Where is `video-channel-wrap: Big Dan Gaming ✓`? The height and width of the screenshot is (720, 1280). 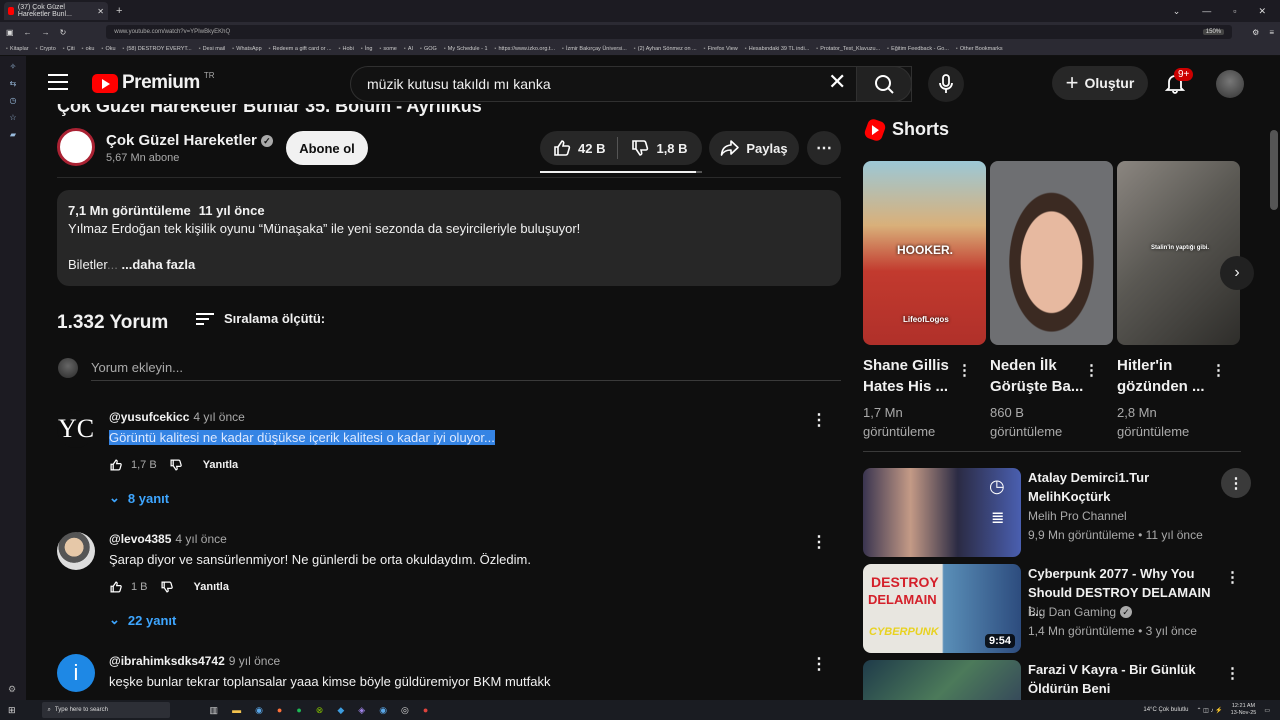
video-channel-wrap: Big Dan Gaming ✓ is located at coordinates (1080, 612).